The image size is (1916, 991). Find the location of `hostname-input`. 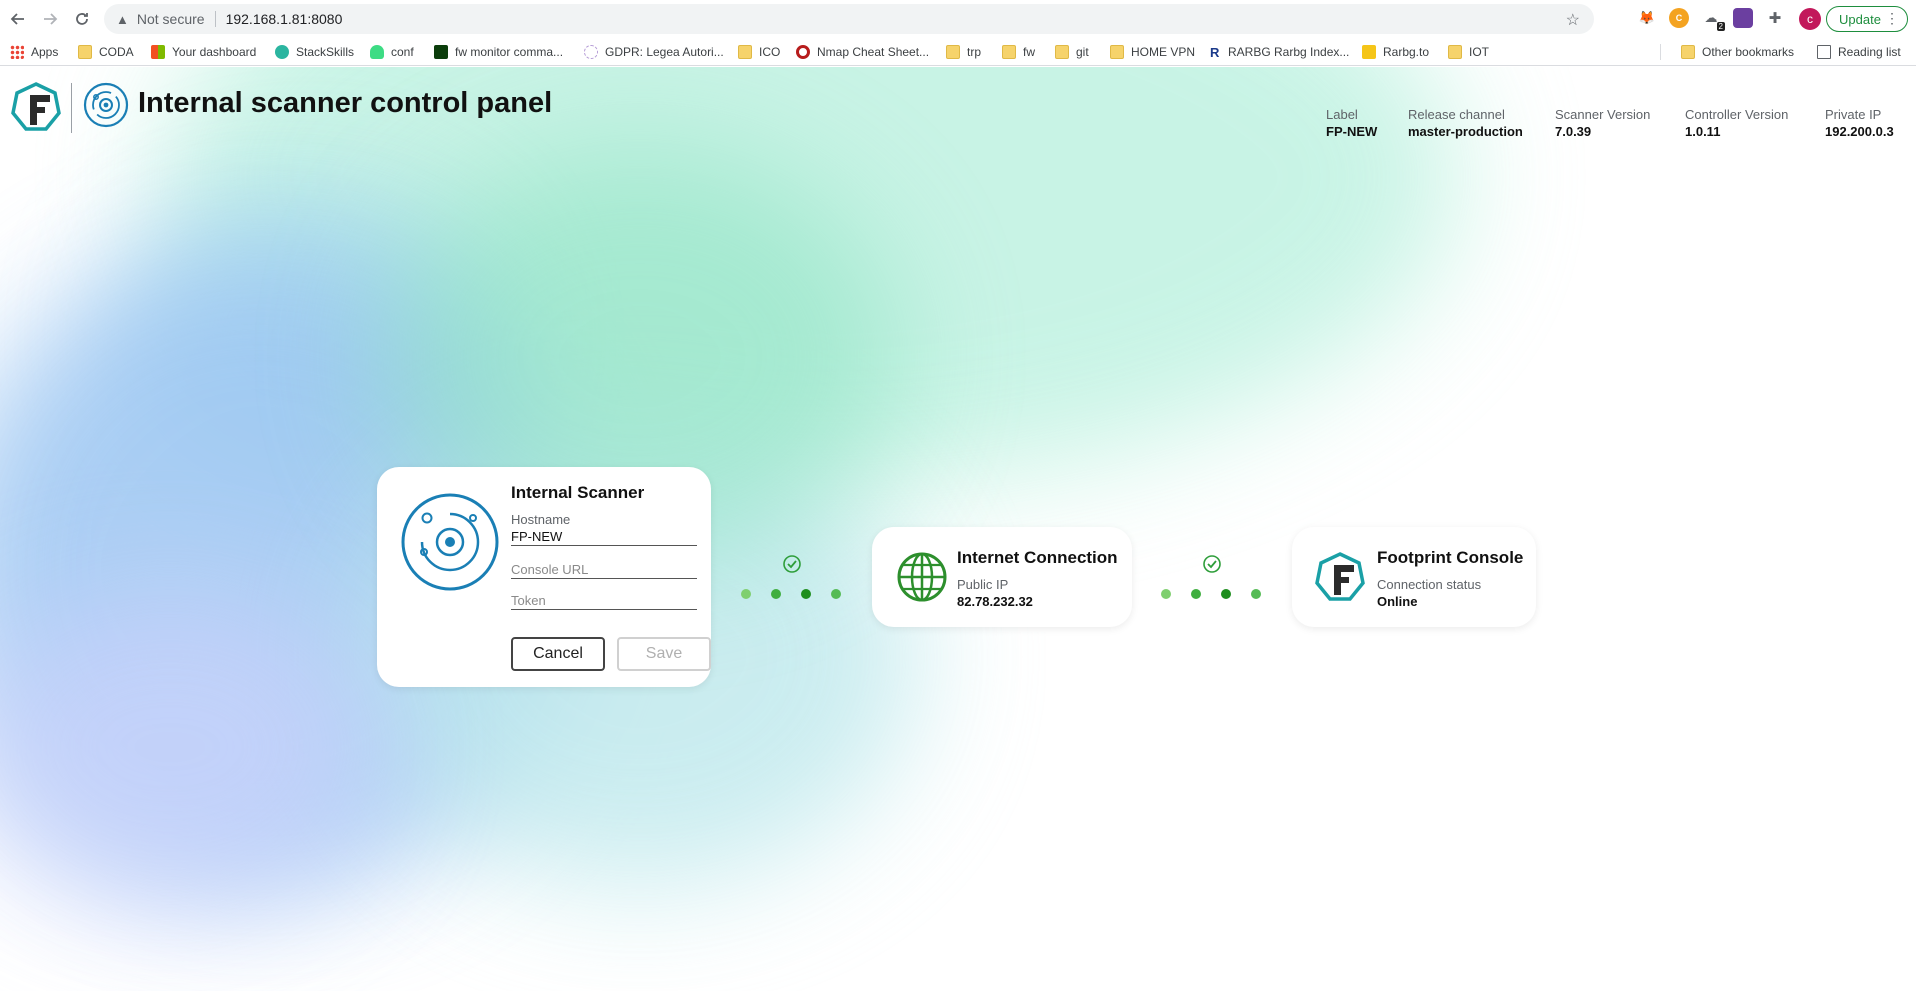

hostname-input is located at coordinates (604, 537).